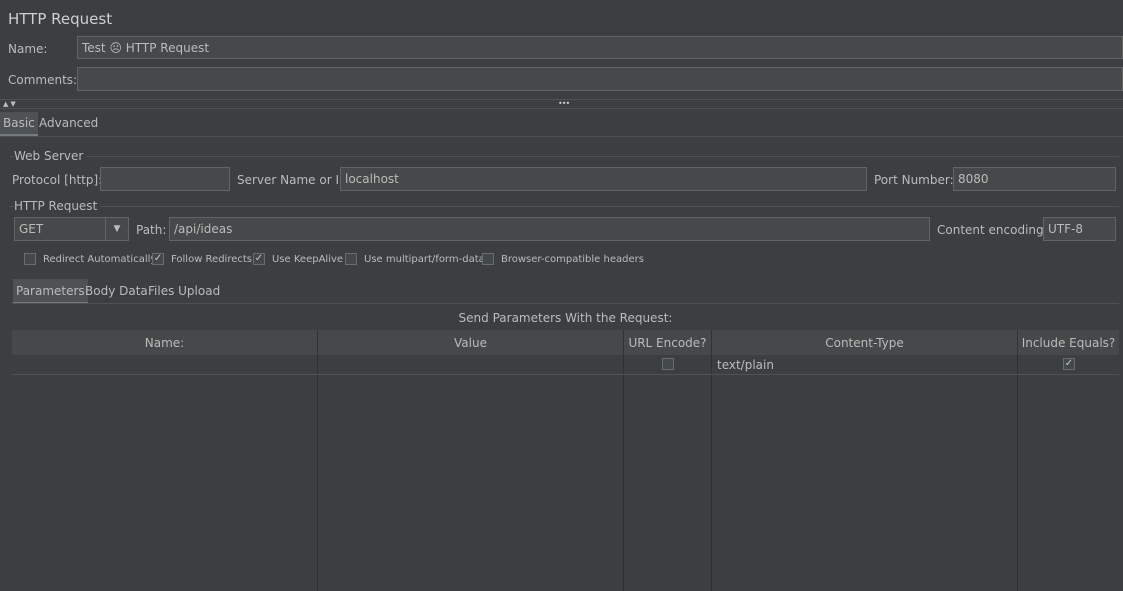  Describe the element at coordinates (668, 364) in the screenshot. I see `url-encode-checkbox` at that location.